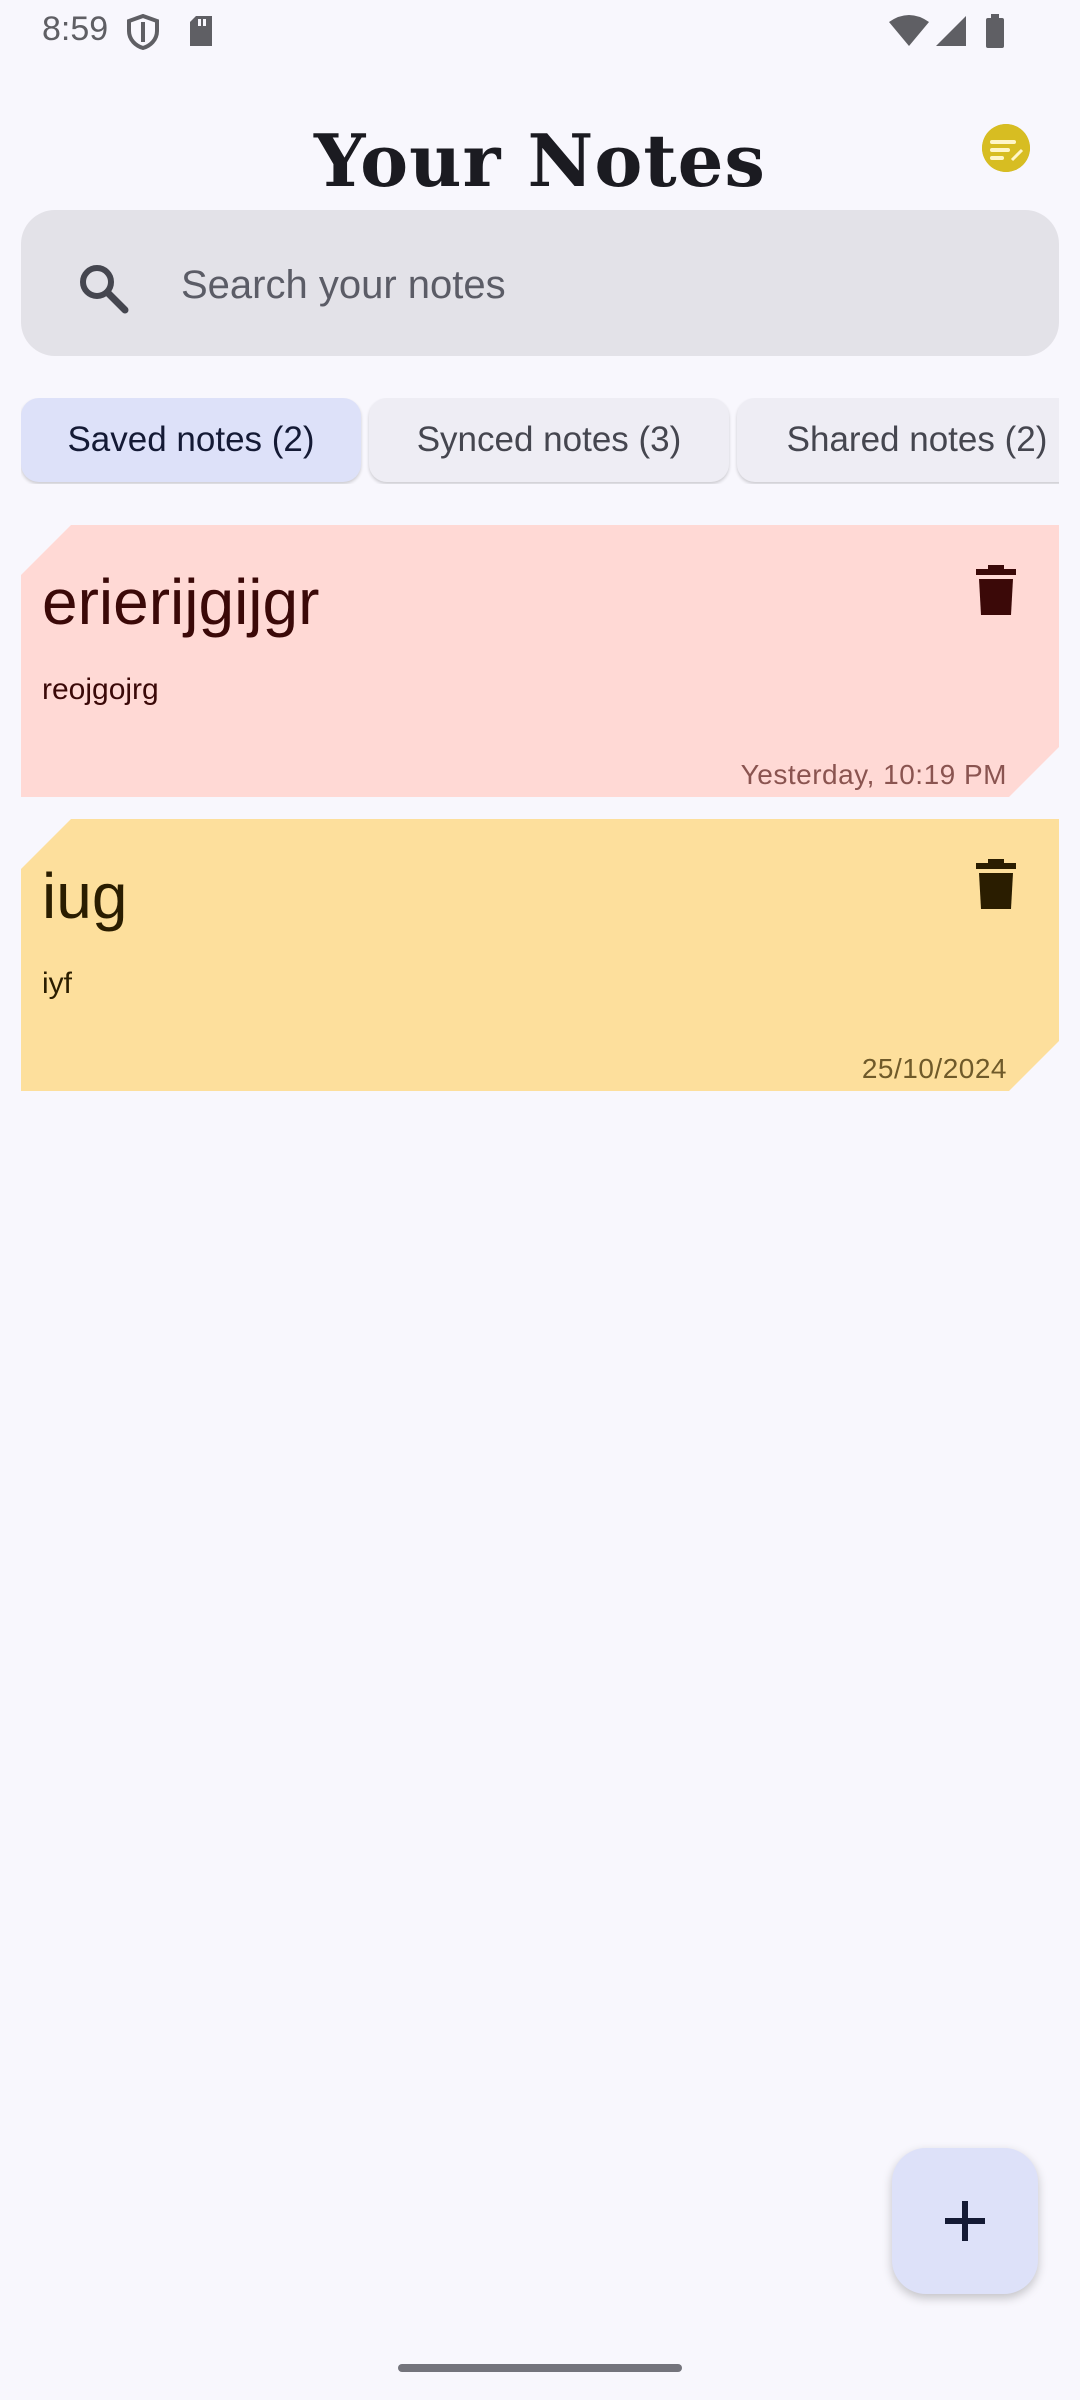  Describe the element at coordinates (540, 160) in the screenshot. I see `page-title: Your Notes` at that location.